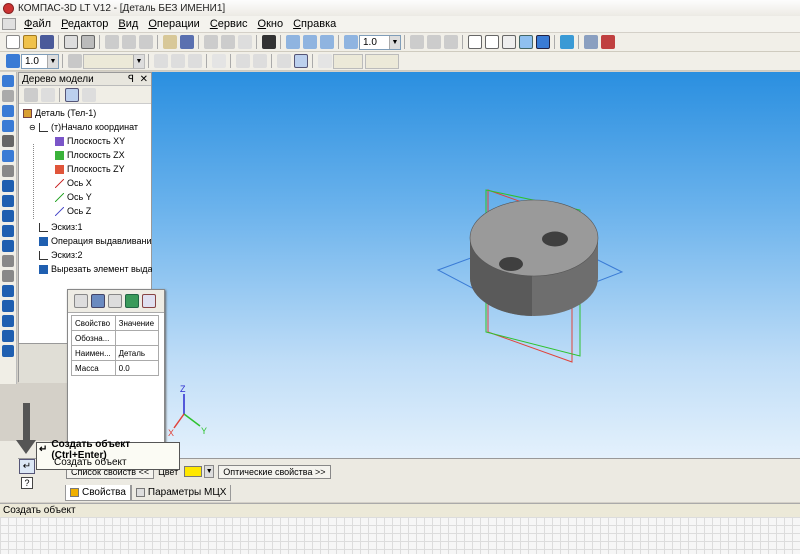 Image resolution: width=800 pixels, height=554 pixels. Describe the element at coordinates (380, 42) in the screenshot. I see `zoom-combo: 1.0 ▼` at that location.